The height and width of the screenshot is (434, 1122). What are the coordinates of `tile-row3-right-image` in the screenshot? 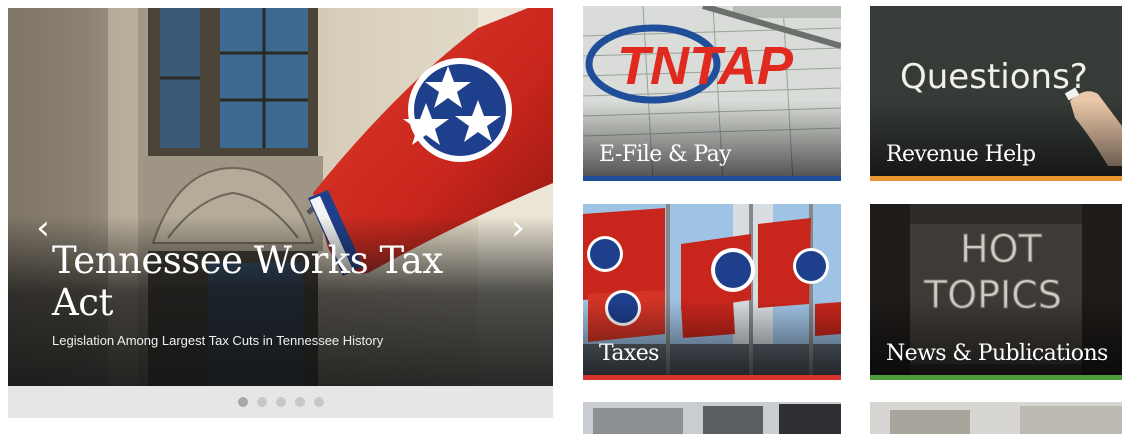 It's located at (996, 418).